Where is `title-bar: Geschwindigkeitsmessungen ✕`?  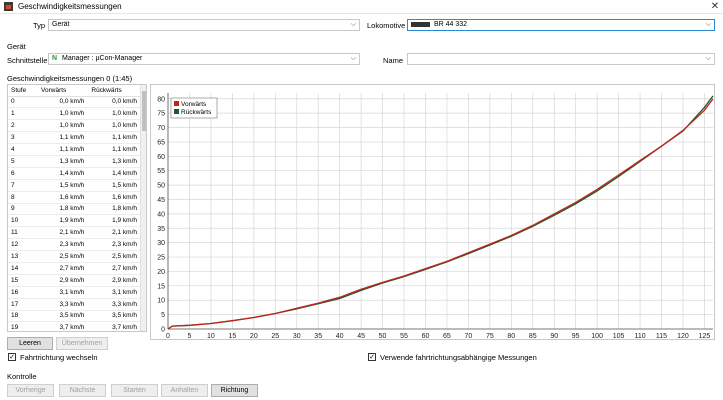 title-bar: Geschwindigkeitsmessungen ✕ is located at coordinates (361, 7).